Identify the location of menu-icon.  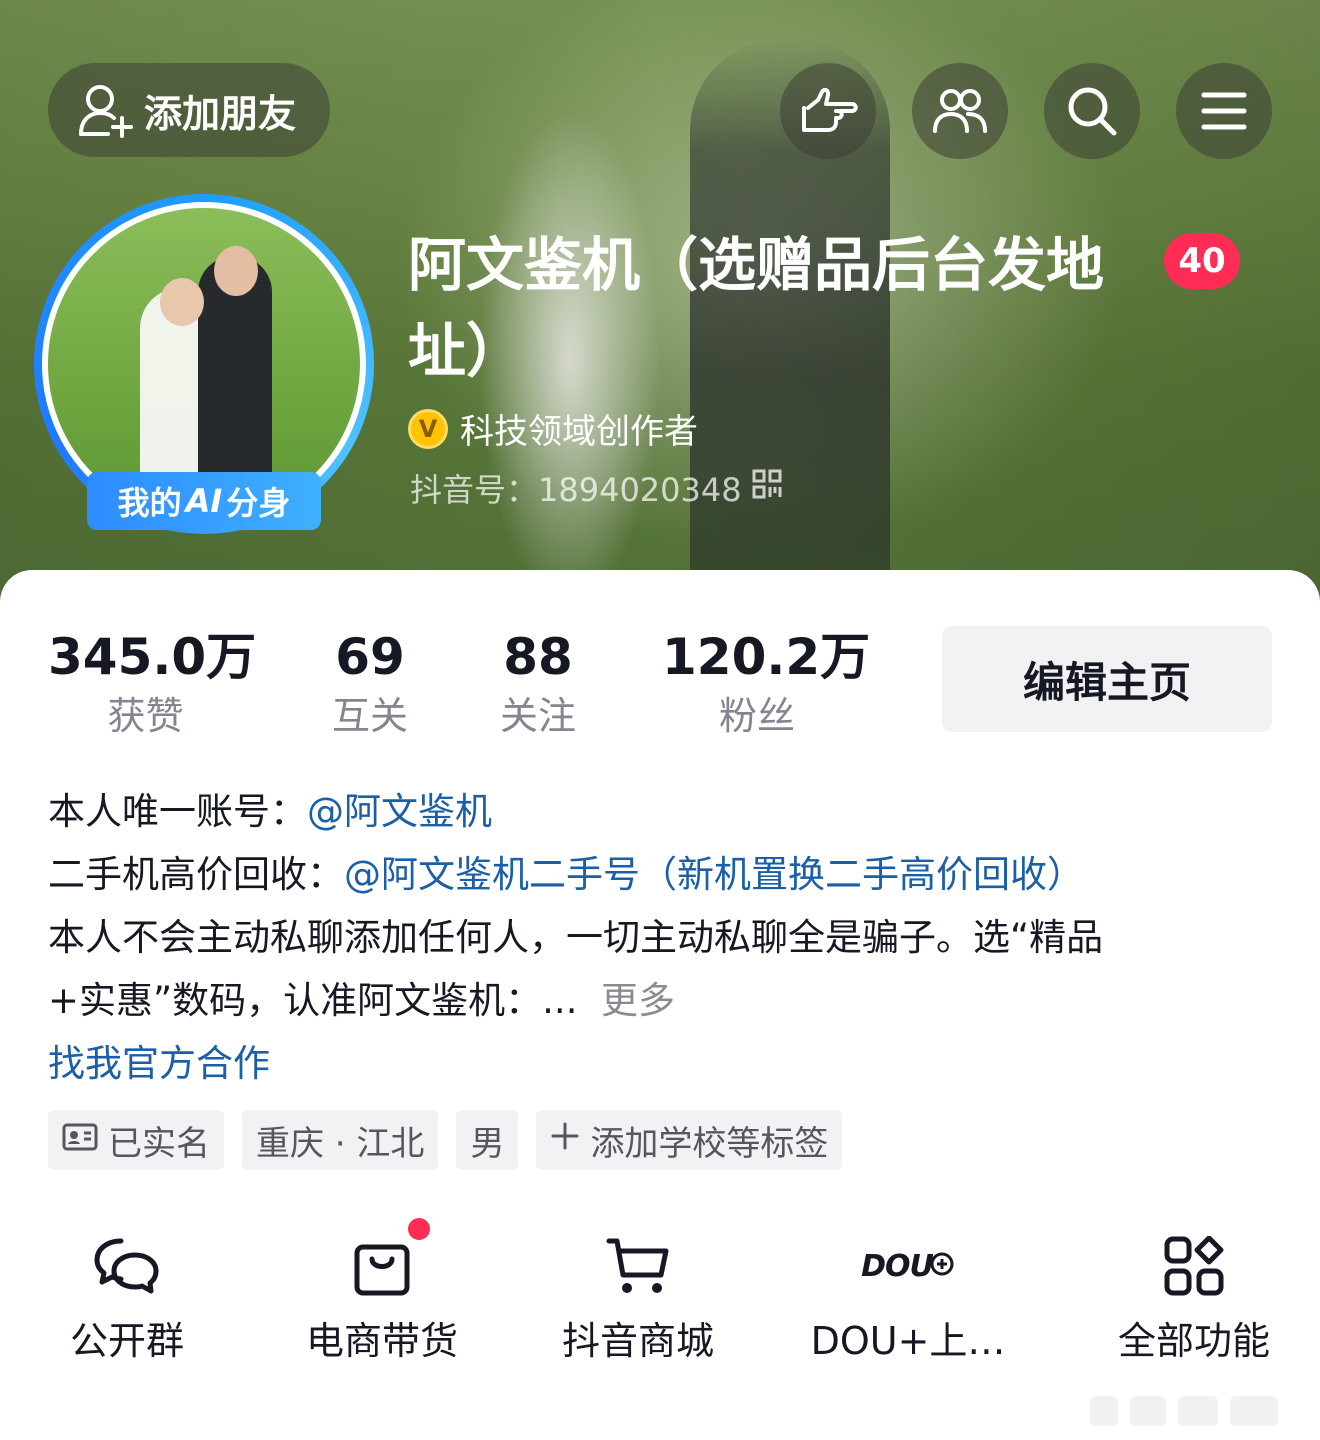
(1224, 111).